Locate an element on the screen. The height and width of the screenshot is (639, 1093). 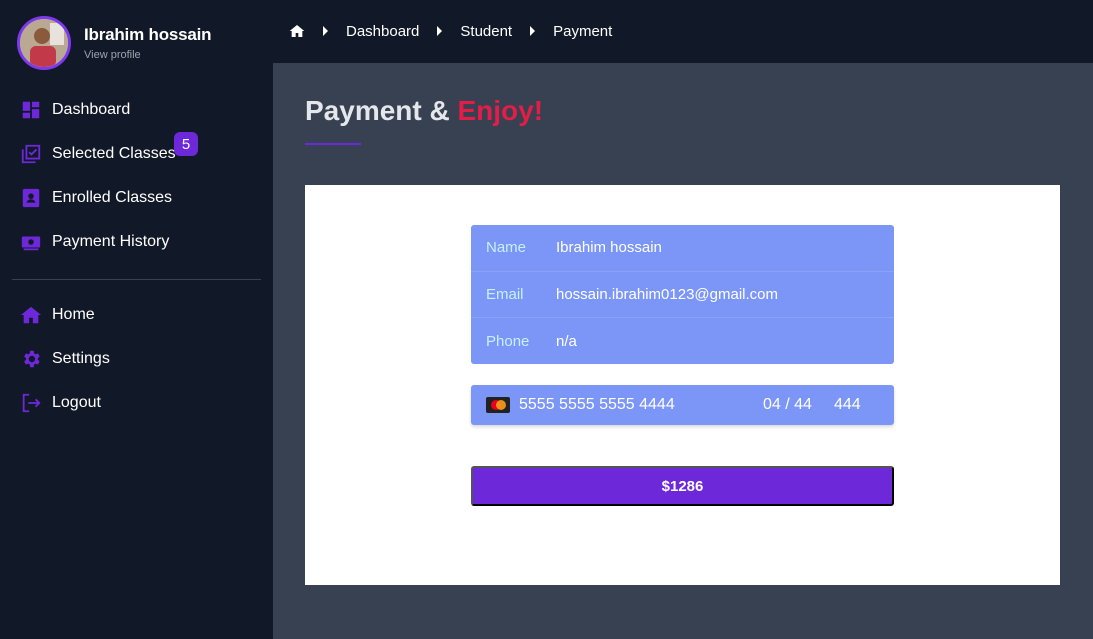
profile: Ibrahim hossain View profile is located at coordinates (114, 43).